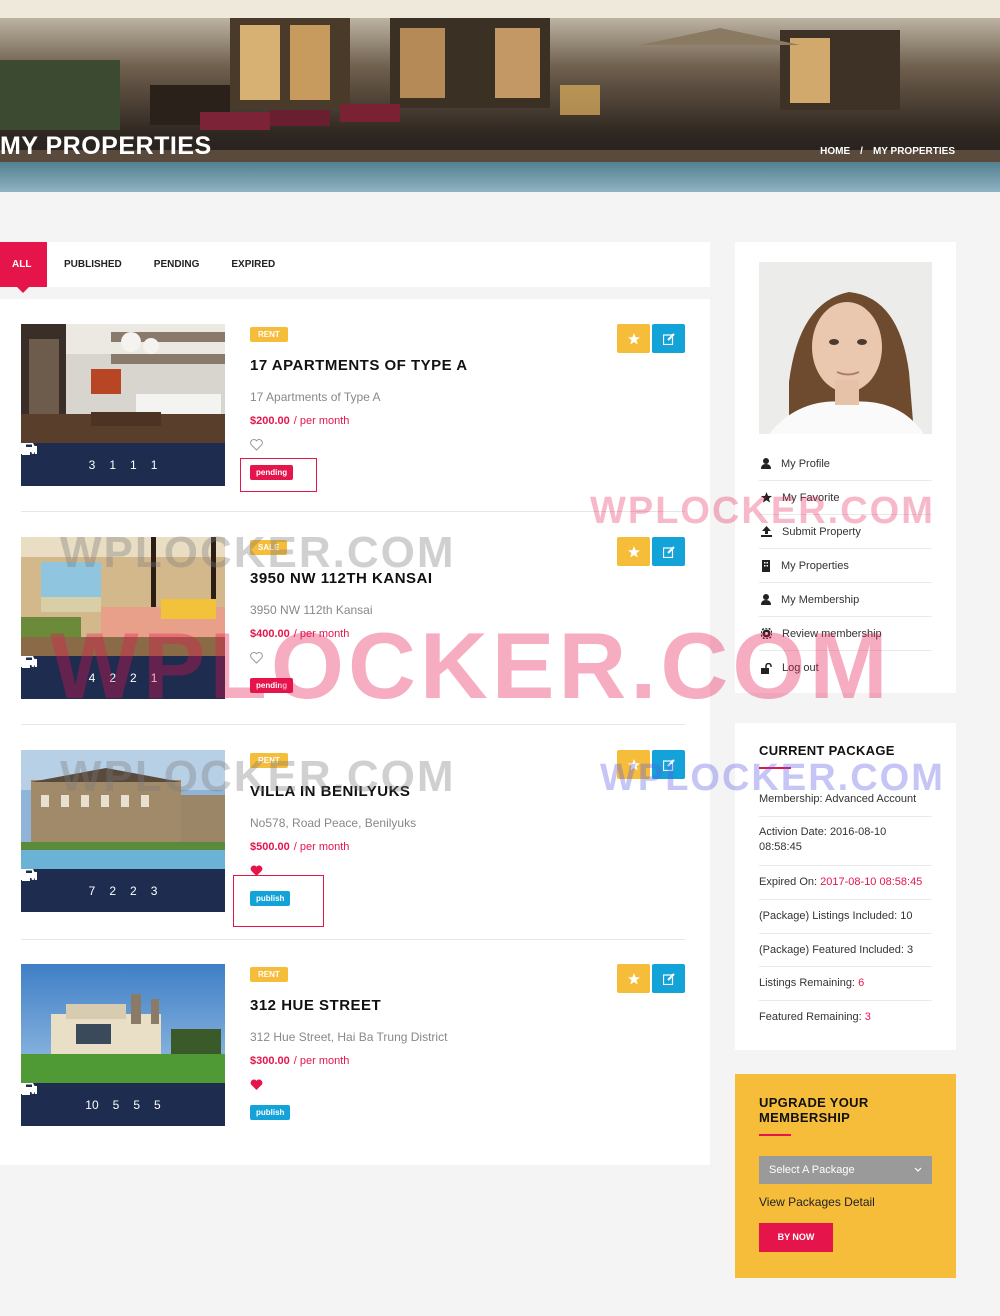  What do you see at coordinates (23, 267) in the screenshot?
I see `tab-all: ALL` at bounding box center [23, 267].